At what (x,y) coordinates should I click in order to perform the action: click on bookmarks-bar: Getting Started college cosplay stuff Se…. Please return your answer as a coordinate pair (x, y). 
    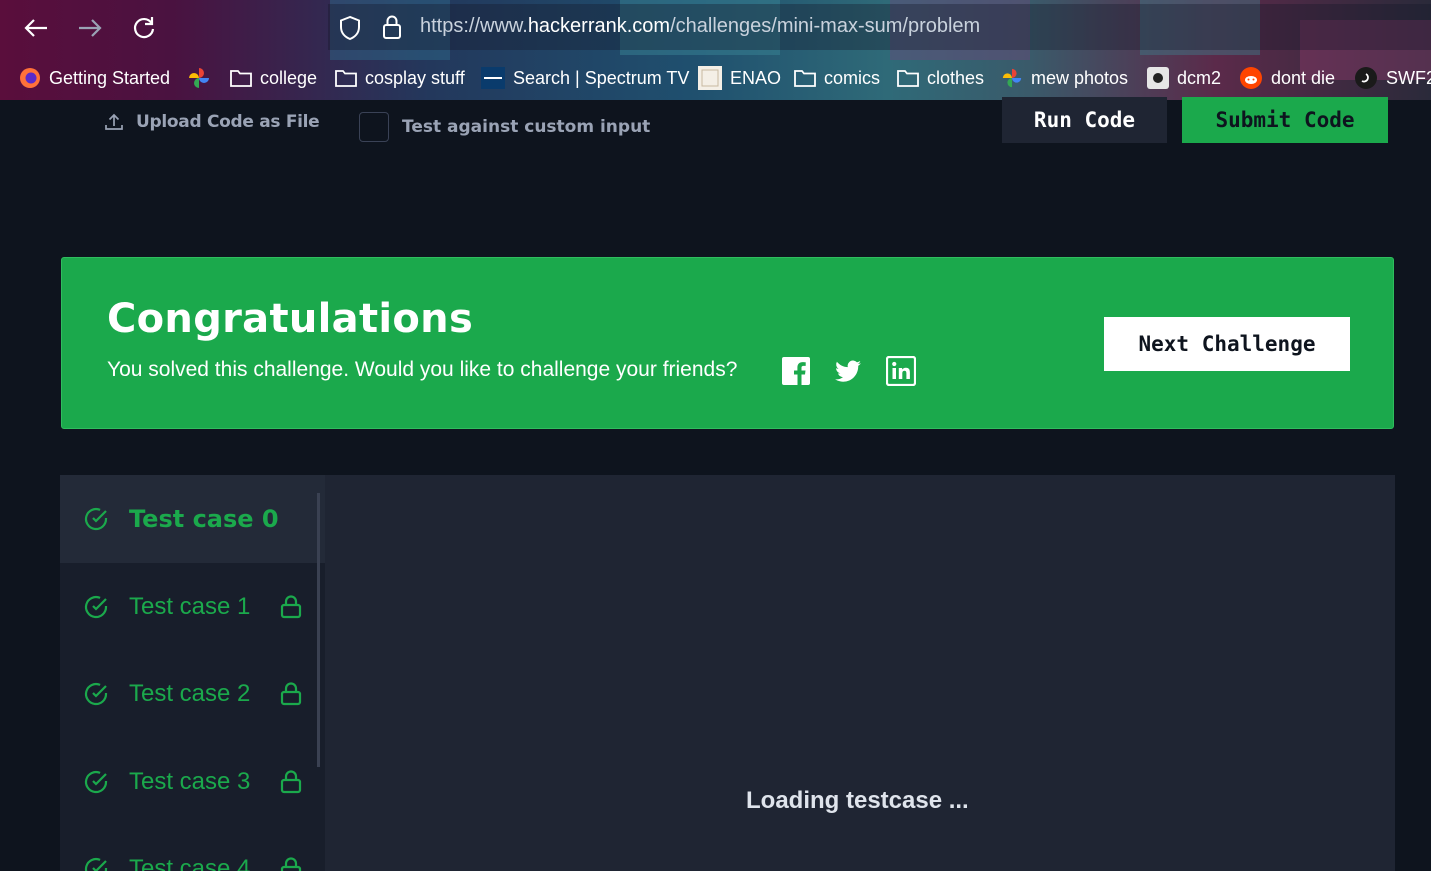
    Looking at the image, I should click on (715, 78).